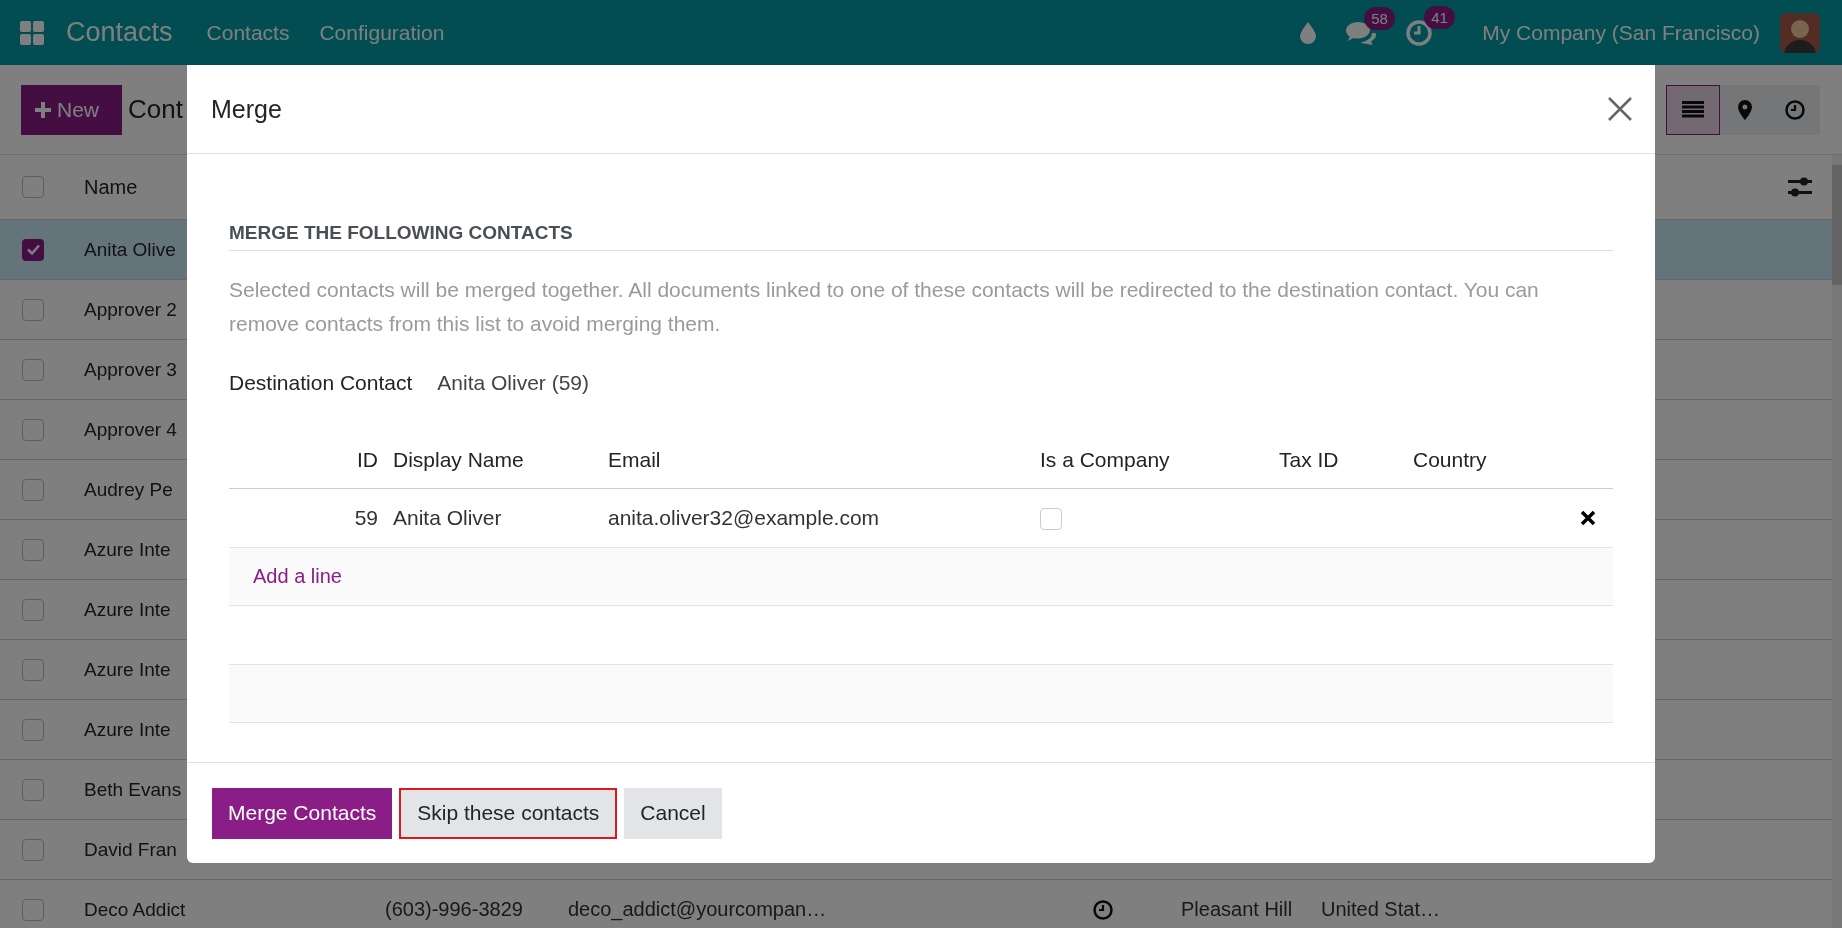  I want to click on description-text: Selected contacts will be merged together. All documents linked to one of these contacts will be redirected to the destination contact. You can remove contacts from this list to avoid merging them., so click(884, 307).